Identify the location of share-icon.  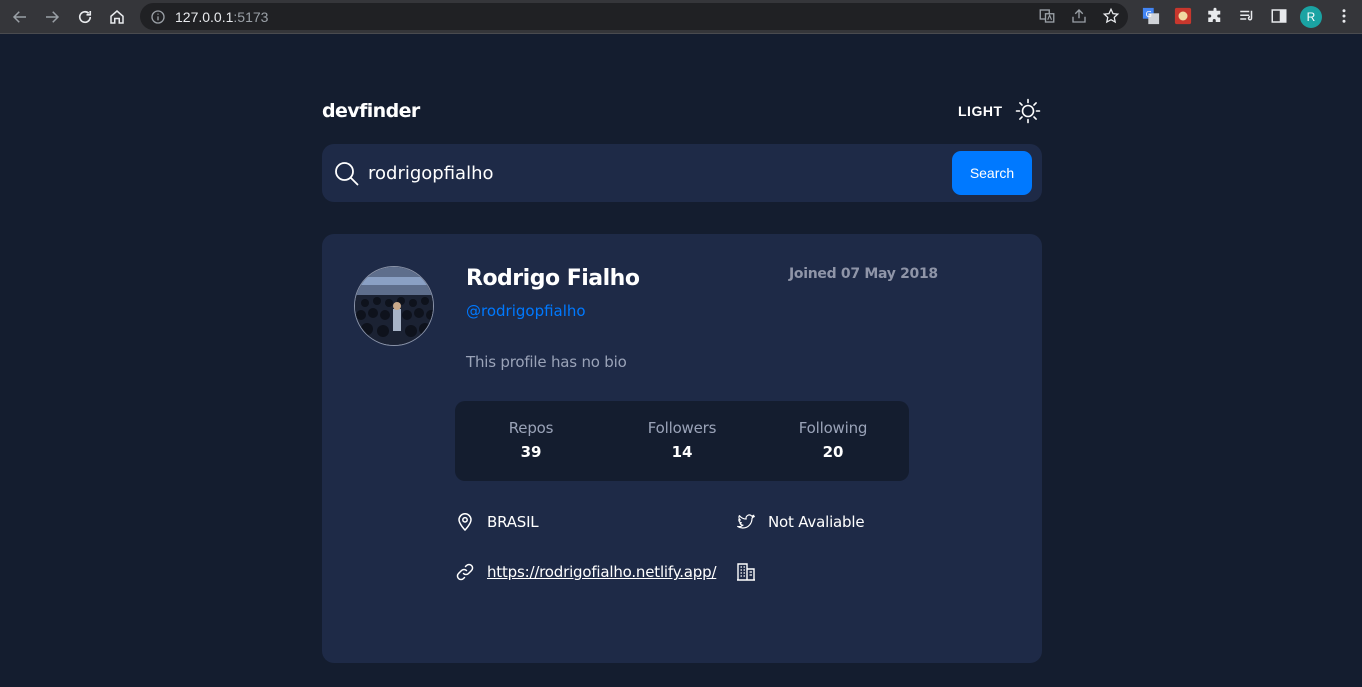
(1079, 16).